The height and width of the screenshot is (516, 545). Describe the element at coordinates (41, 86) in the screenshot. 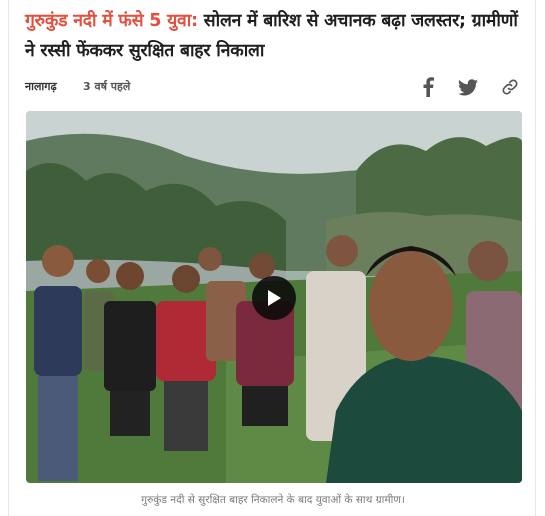

I see `location-label: नालागढ़` at that location.